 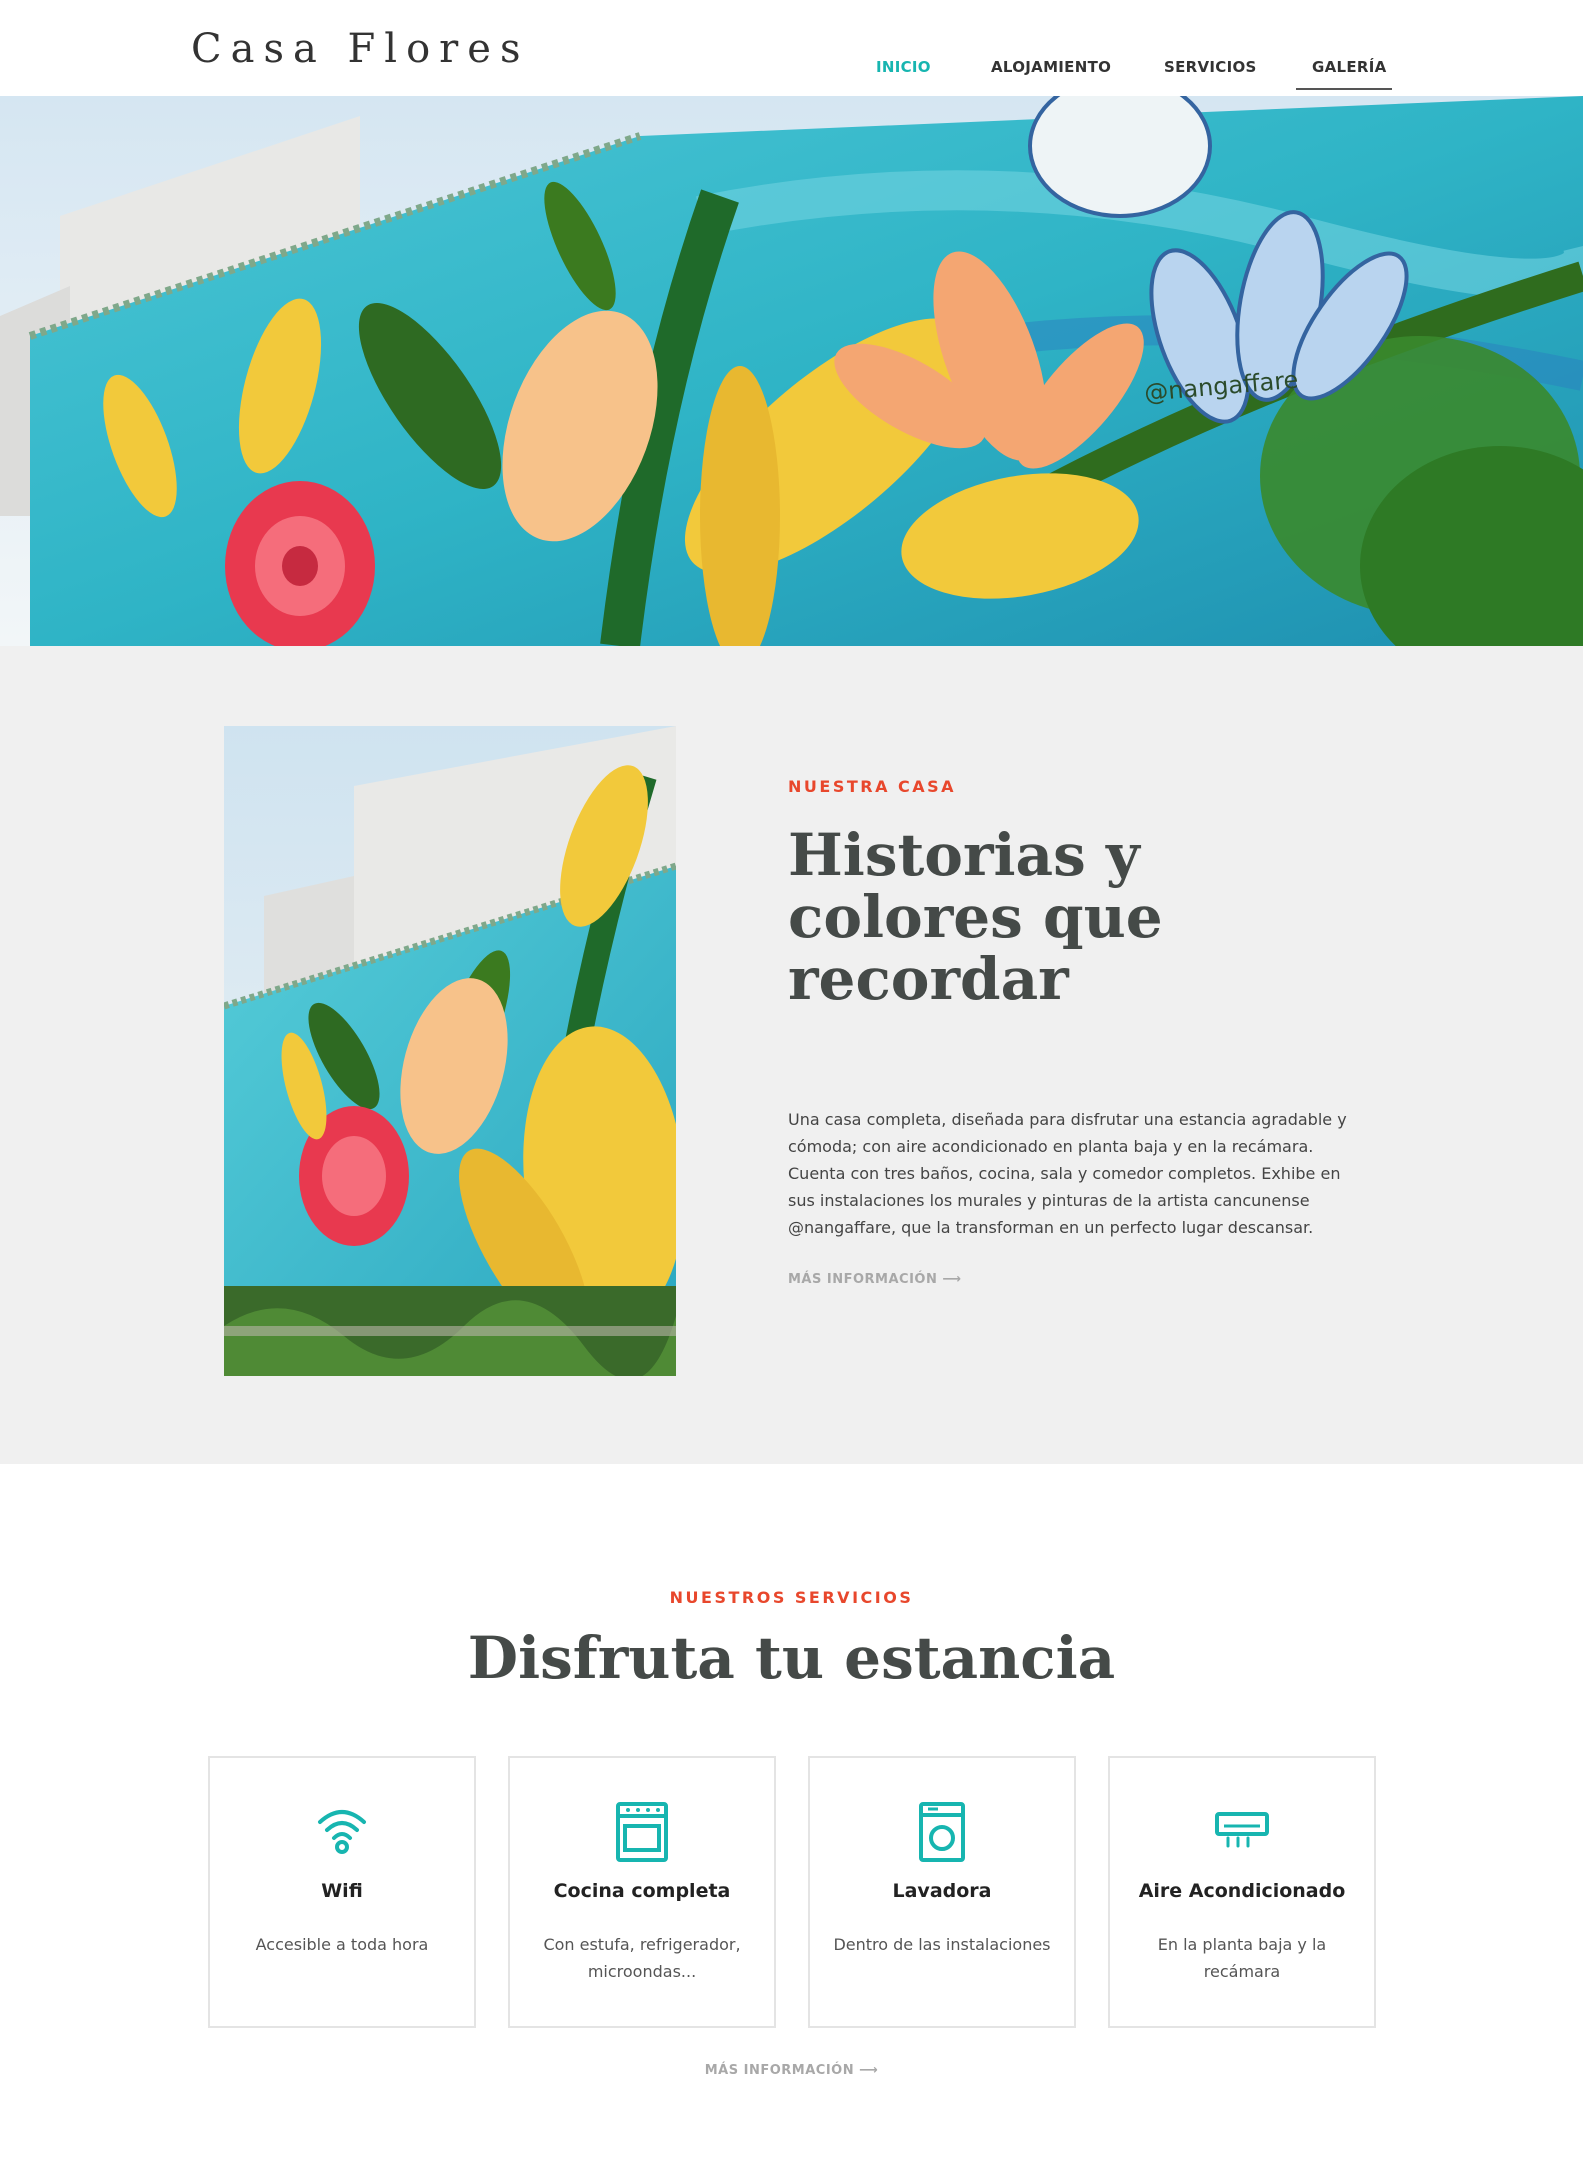 I want to click on service-card-title: Wifi, so click(x=342, y=1891).